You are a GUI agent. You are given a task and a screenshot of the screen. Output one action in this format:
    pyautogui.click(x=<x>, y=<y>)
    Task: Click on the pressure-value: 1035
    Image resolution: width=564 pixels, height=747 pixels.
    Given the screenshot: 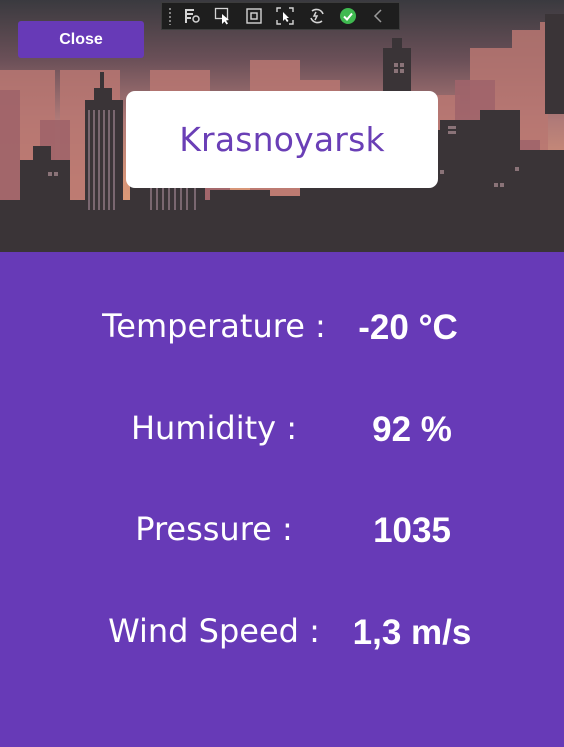 What is the action you would take?
    pyautogui.click(x=412, y=530)
    